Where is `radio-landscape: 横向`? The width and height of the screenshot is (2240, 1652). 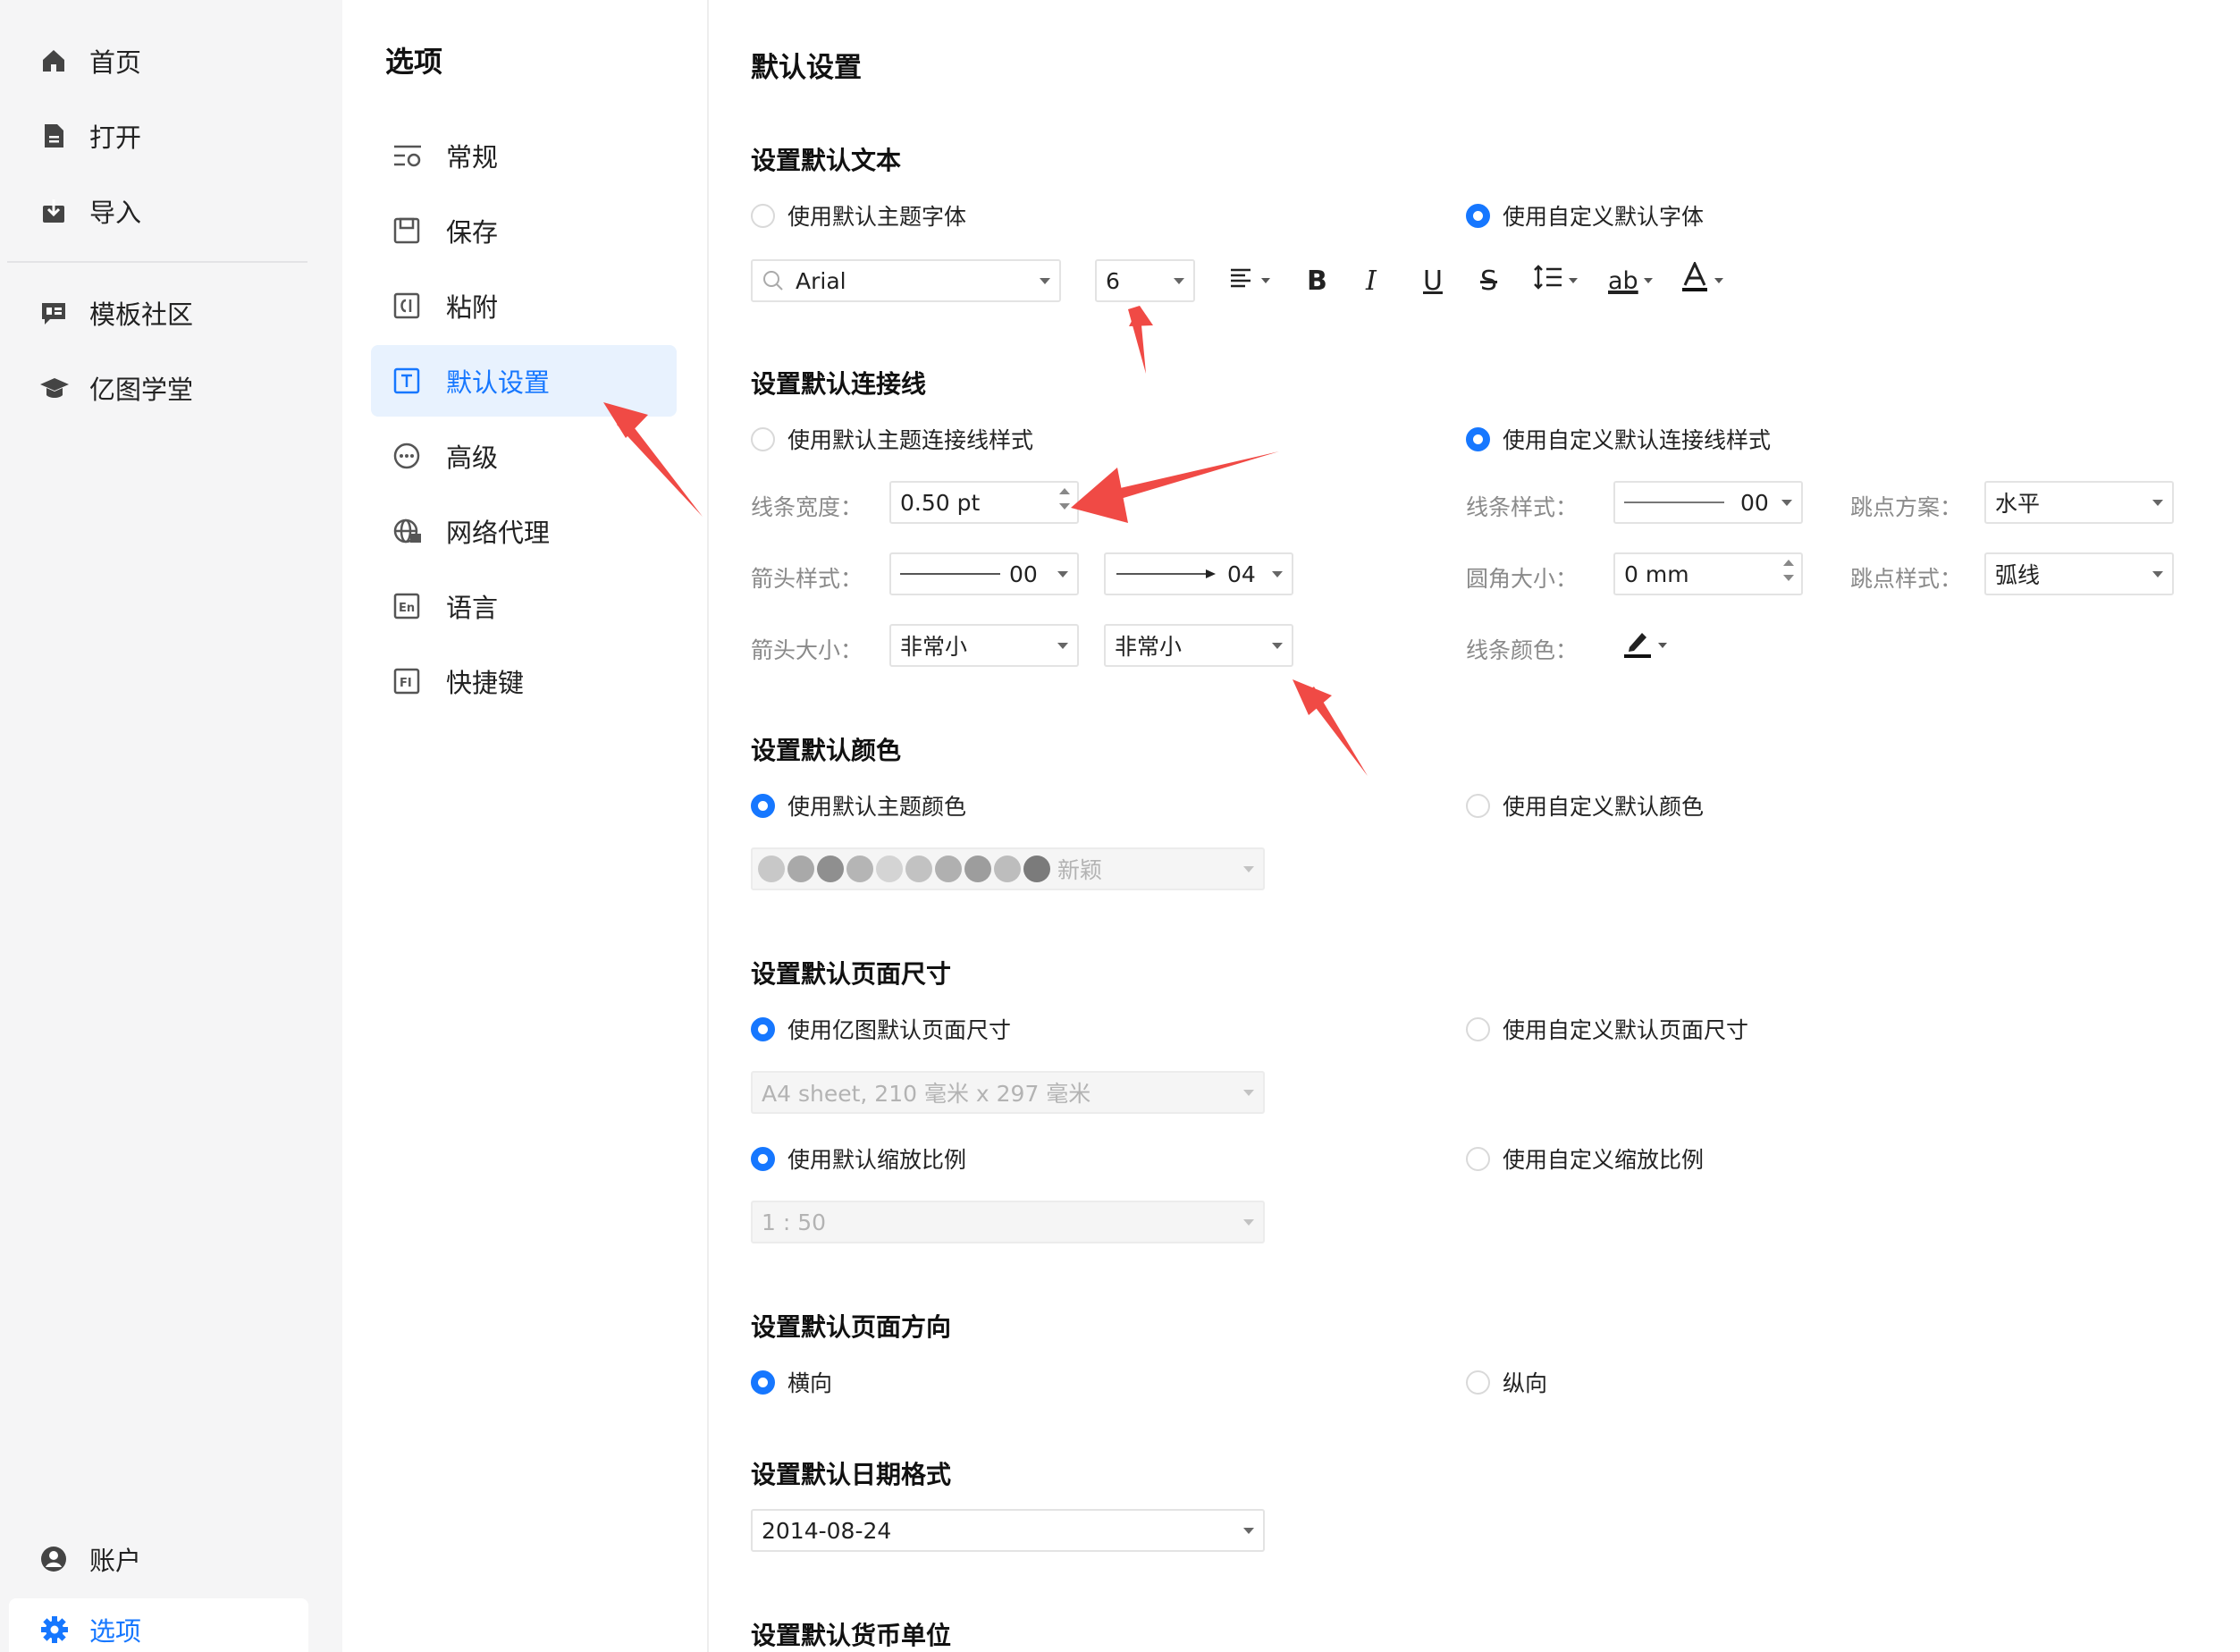 radio-landscape: 横向 is located at coordinates (791, 1382).